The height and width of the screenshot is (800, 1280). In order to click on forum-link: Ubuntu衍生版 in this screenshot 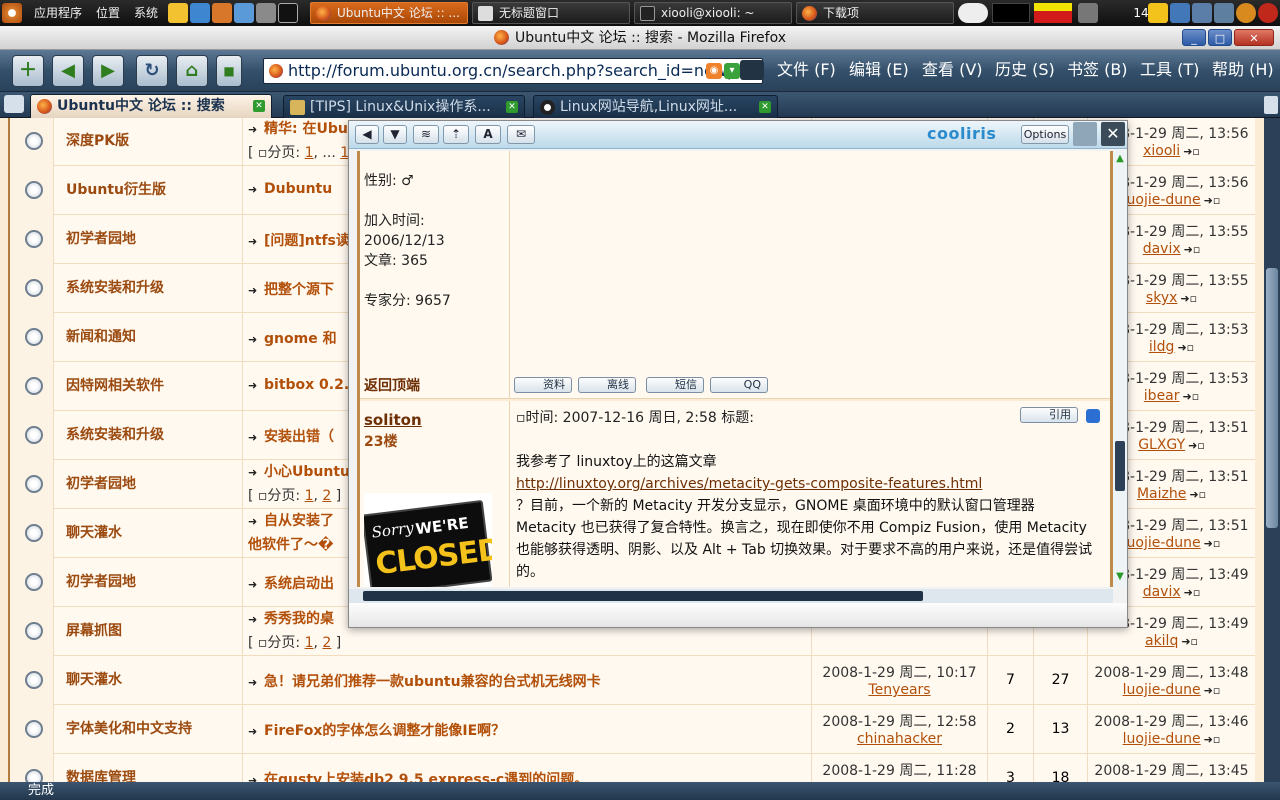, I will do `click(116, 190)`.